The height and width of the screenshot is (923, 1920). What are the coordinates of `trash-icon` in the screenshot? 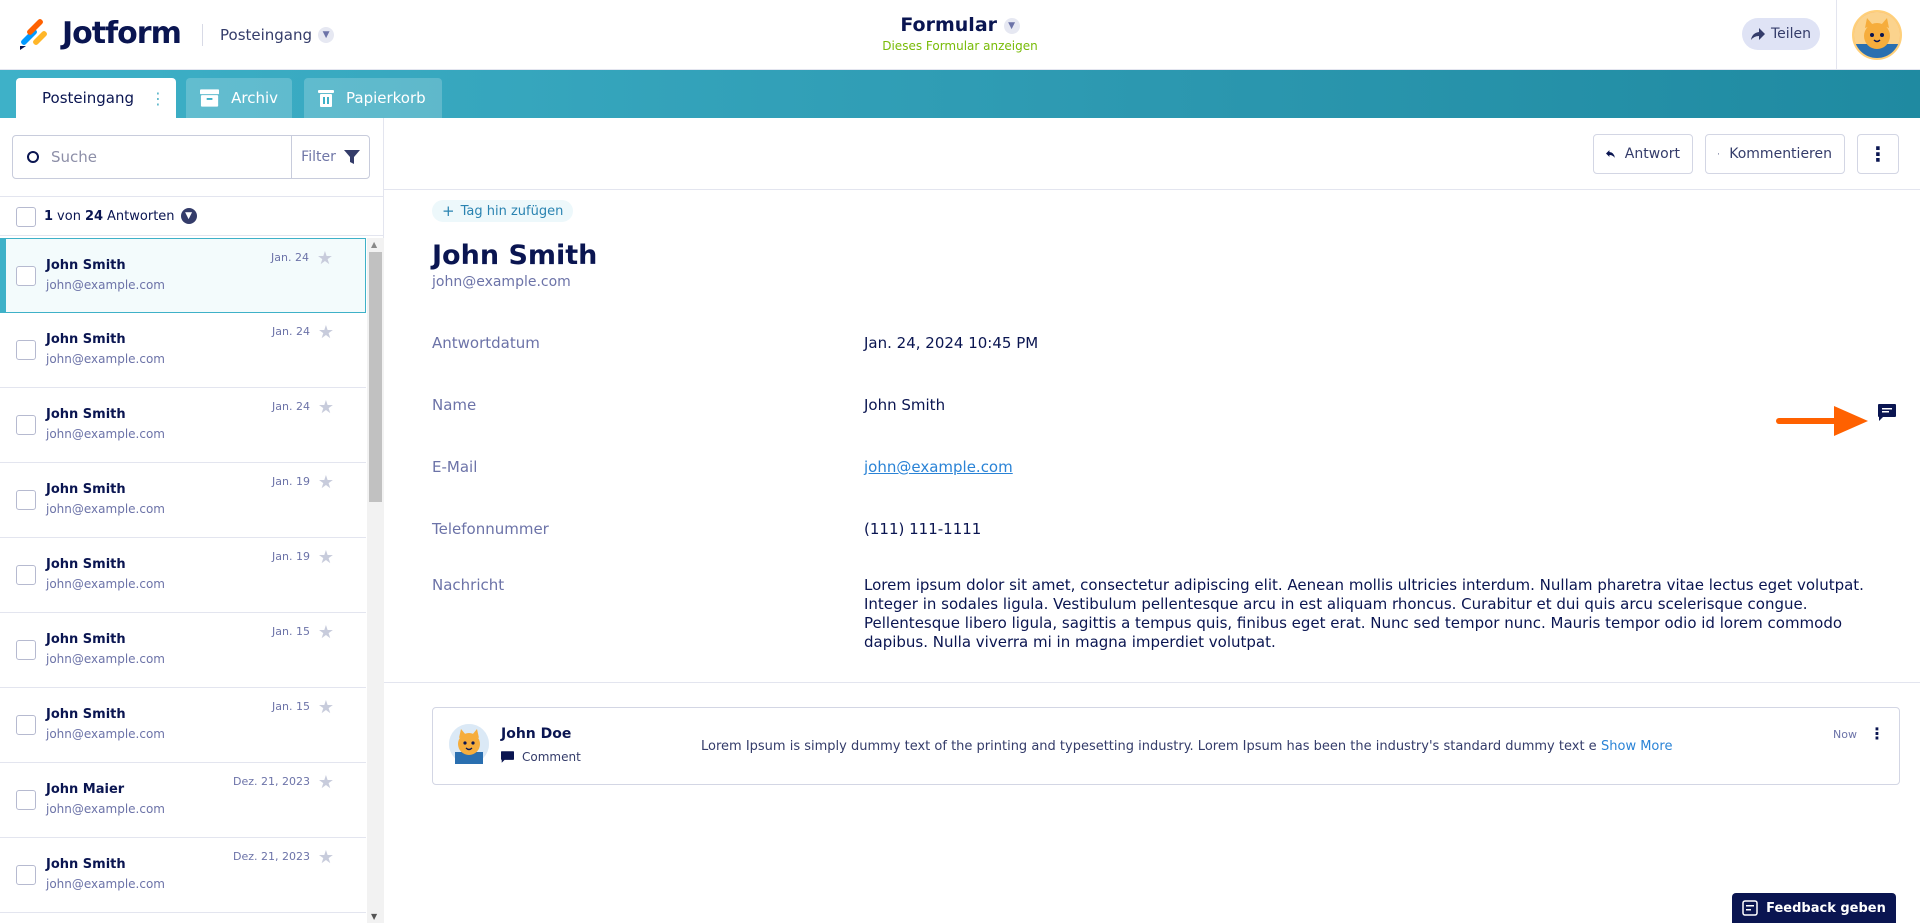 It's located at (326, 98).